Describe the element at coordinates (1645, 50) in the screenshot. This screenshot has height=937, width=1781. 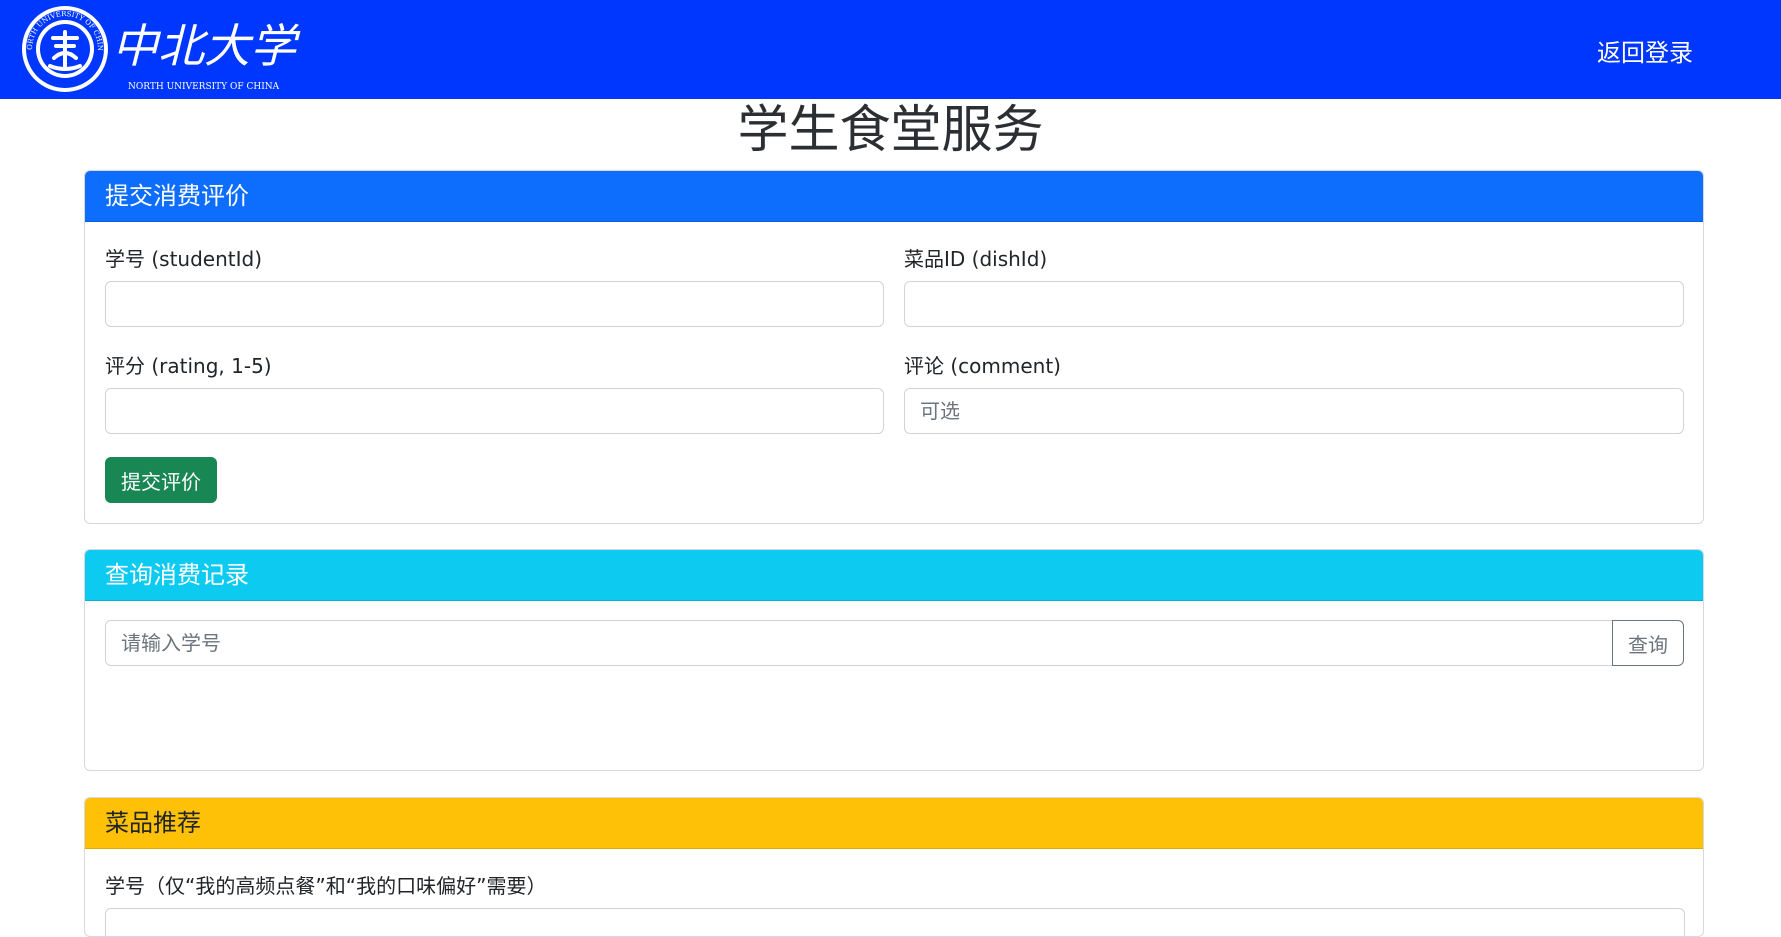
I see `return-login-link: 返回登录` at that location.